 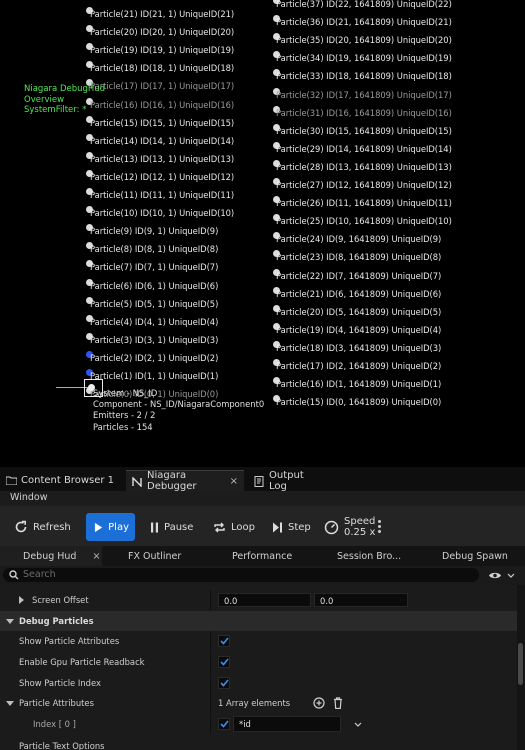 What do you see at coordinates (258, 683) in the screenshot?
I see `show-particle-index-row: Show Particle Index` at bounding box center [258, 683].